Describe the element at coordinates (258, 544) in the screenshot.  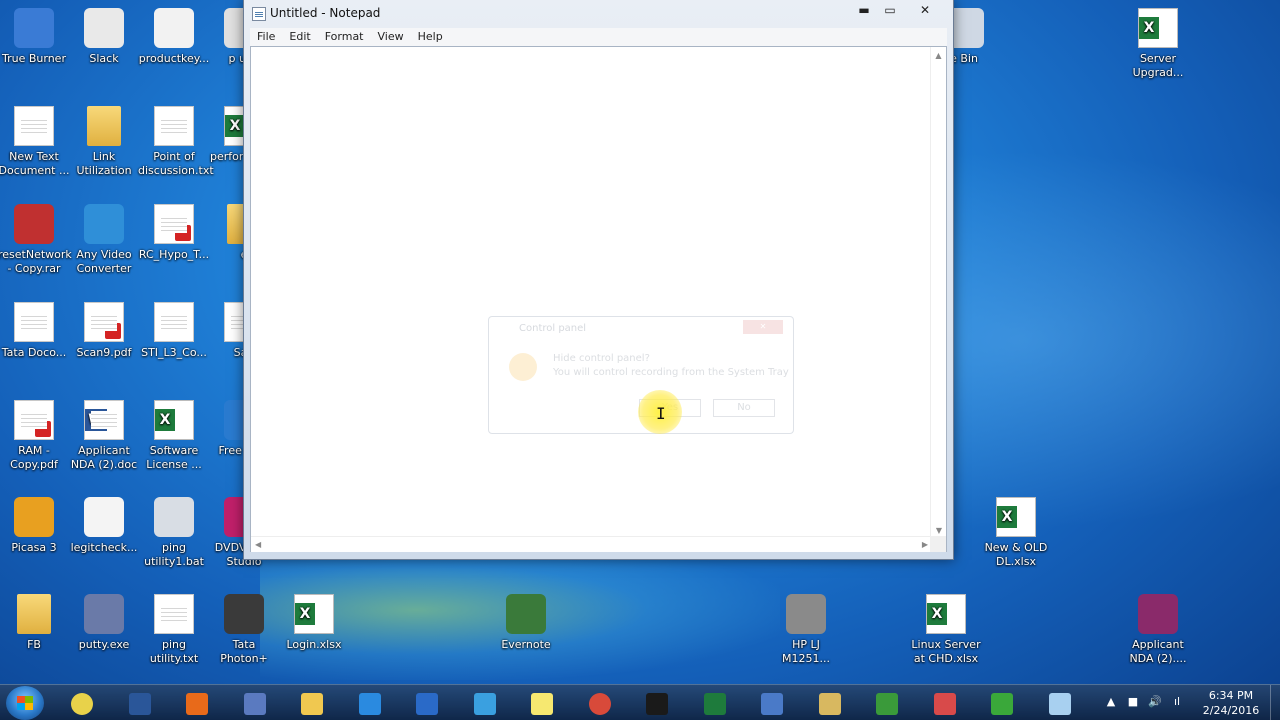
I see `scroll-left-icon: ◀` at that location.